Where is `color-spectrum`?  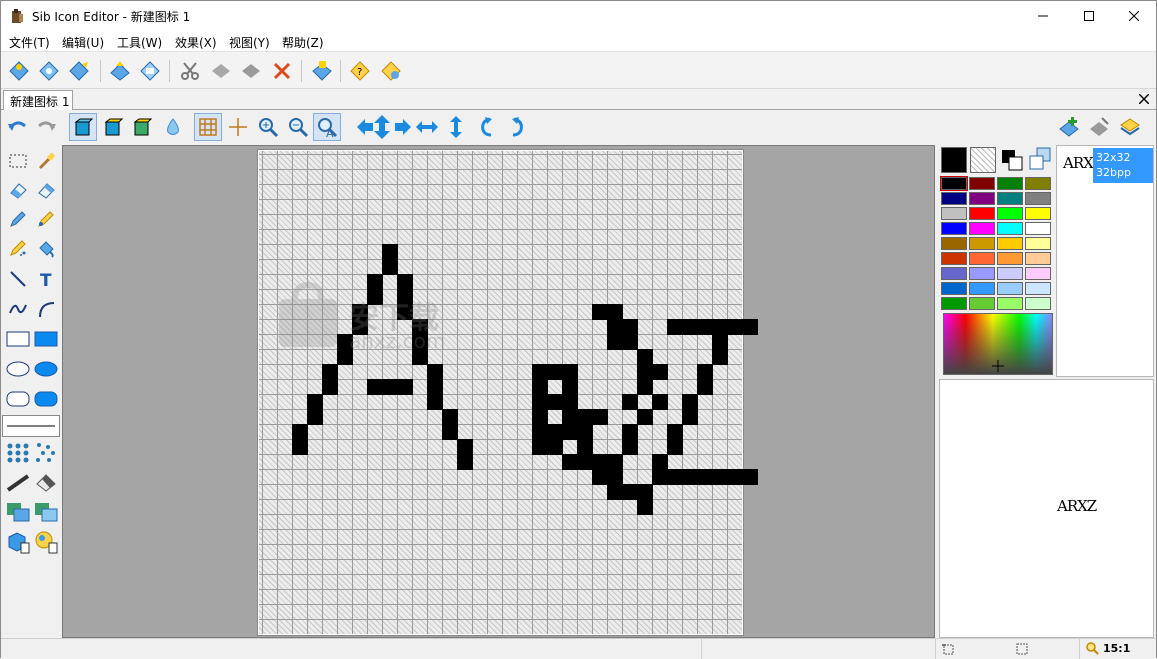
color-spectrum is located at coordinates (998, 344).